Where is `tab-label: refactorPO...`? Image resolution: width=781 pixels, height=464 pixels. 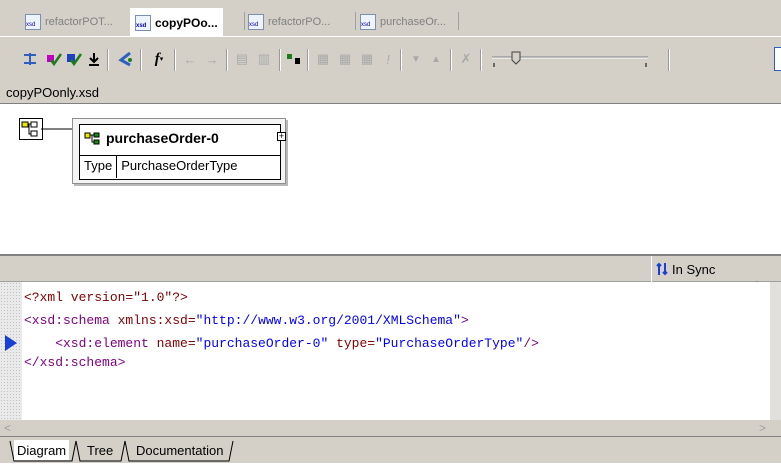
tab-label: refactorPO... is located at coordinates (299, 22).